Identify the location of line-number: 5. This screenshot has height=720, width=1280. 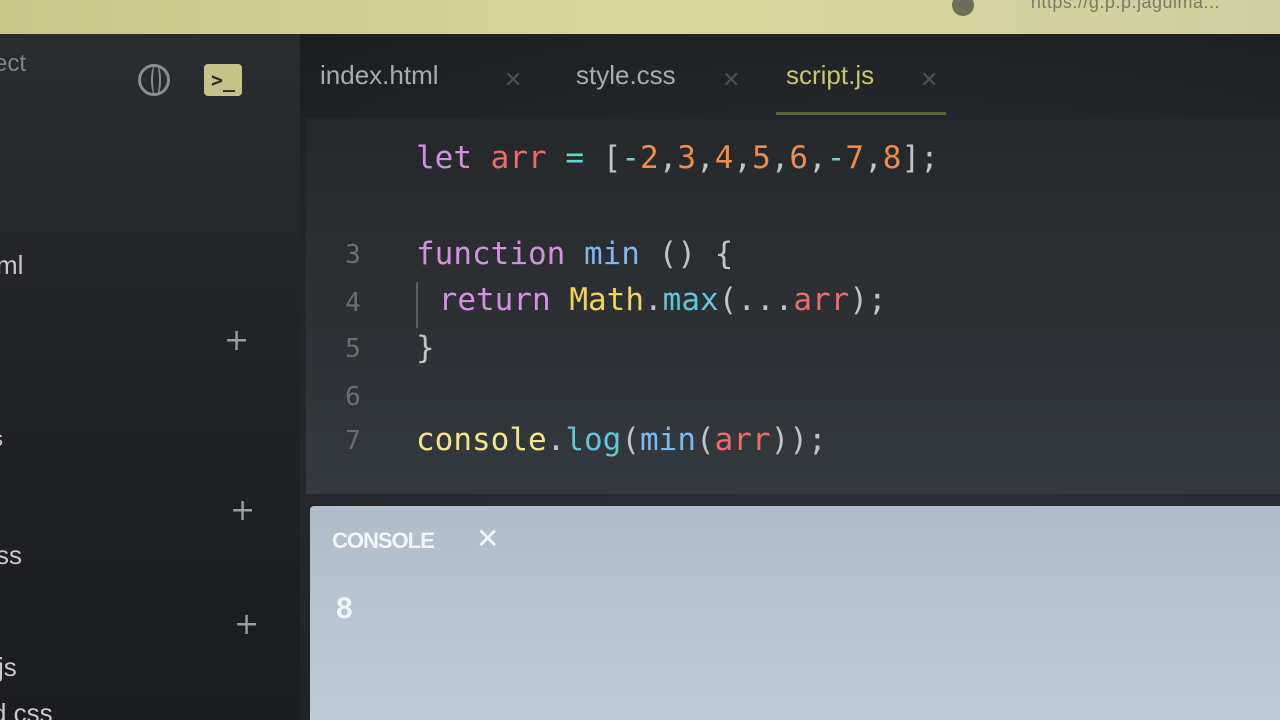
(353, 349).